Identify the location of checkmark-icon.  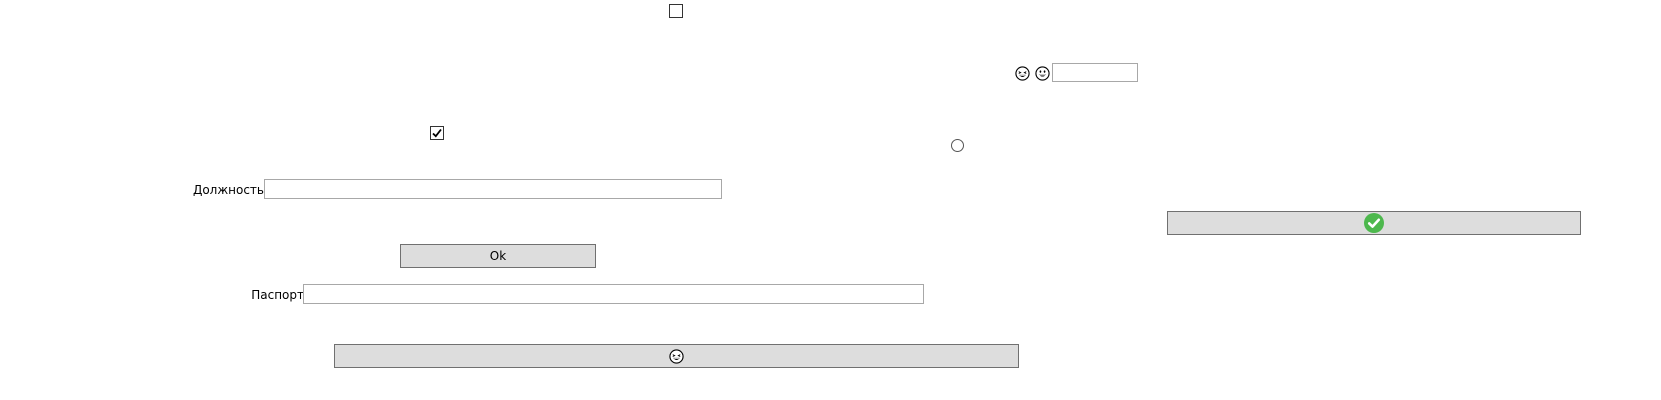
(437, 133).